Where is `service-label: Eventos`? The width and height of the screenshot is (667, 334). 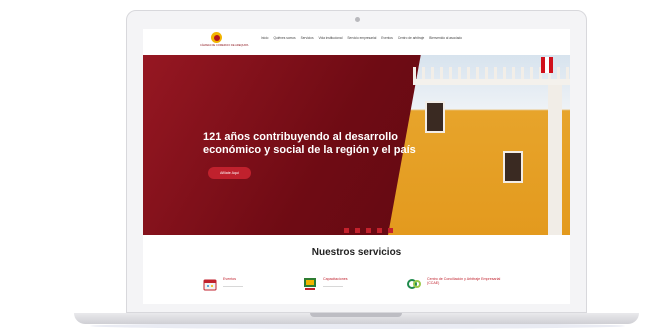
service-label: Eventos is located at coordinates (229, 279).